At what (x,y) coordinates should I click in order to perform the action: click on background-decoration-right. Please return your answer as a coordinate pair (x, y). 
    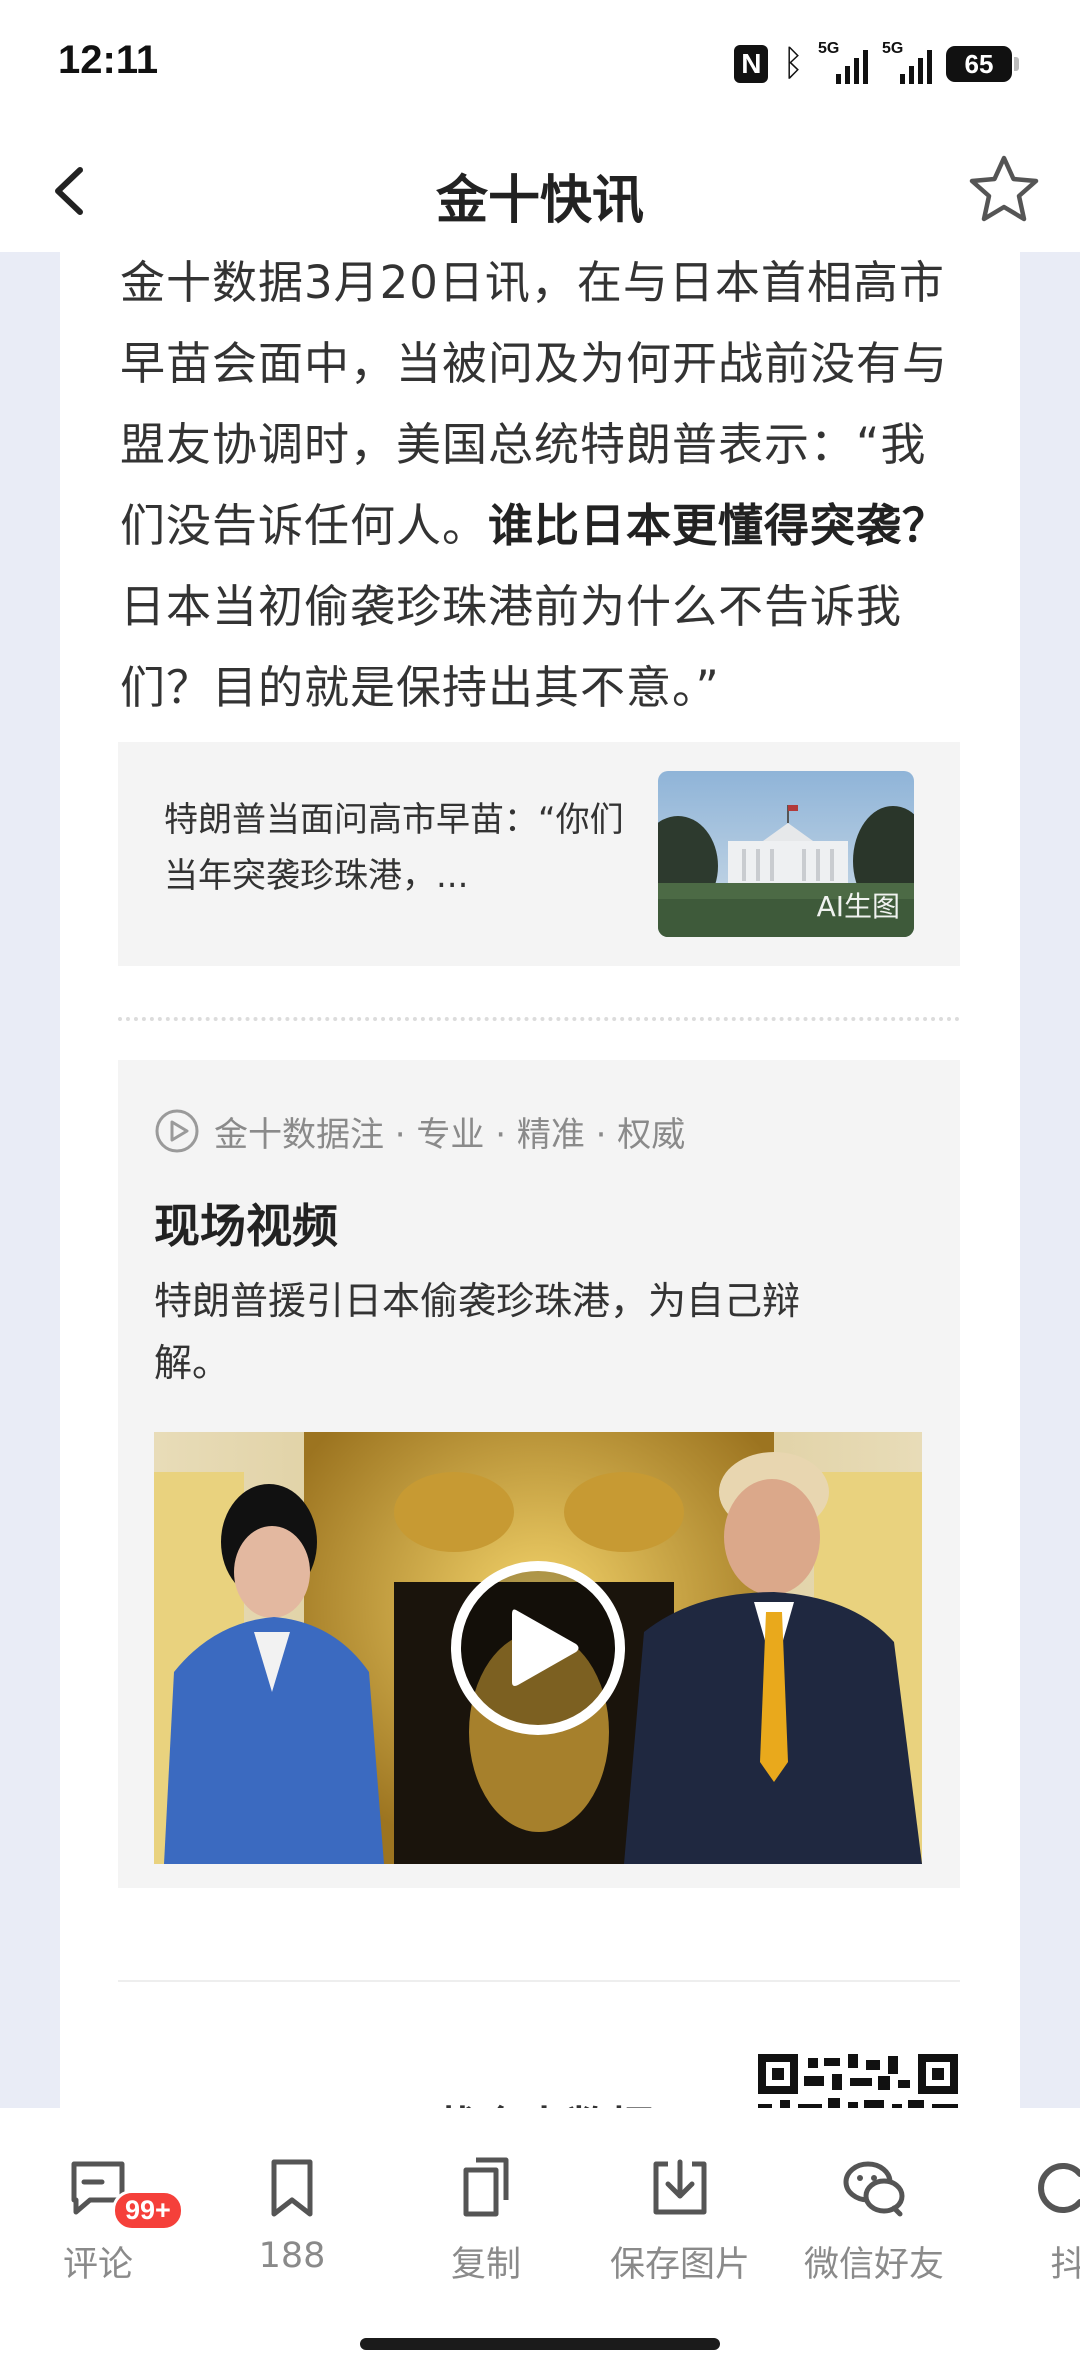
    Looking at the image, I should click on (1050, 1182).